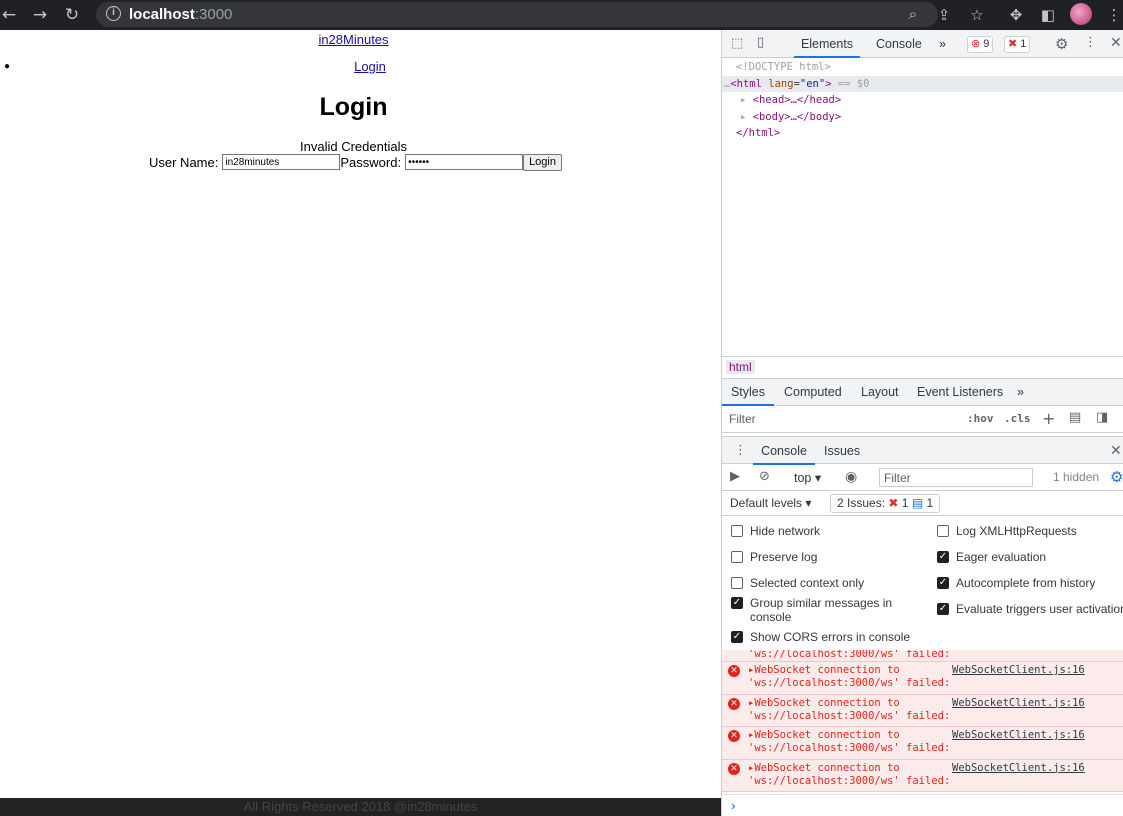 This screenshot has width=1123, height=816. I want to click on drawer-menu-icon: ⋮, so click(740, 450).